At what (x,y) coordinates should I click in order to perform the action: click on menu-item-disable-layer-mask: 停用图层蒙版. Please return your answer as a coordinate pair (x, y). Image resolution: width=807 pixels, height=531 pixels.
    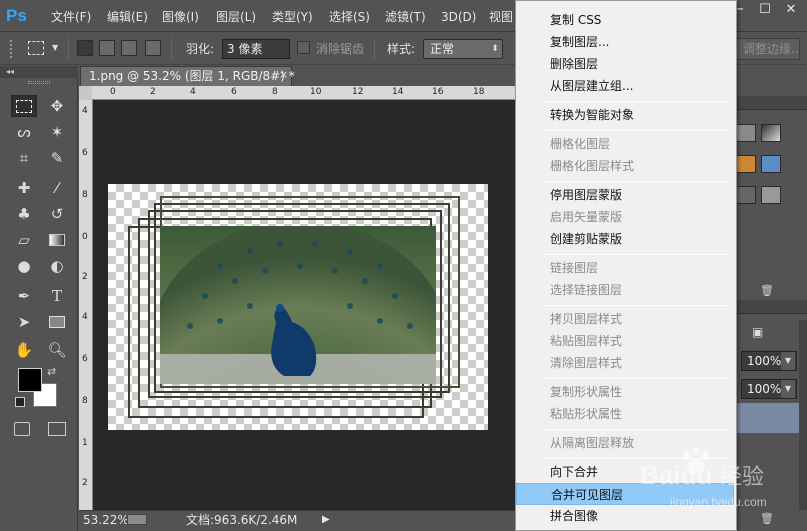
    Looking at the image, I should click on (625, 195).